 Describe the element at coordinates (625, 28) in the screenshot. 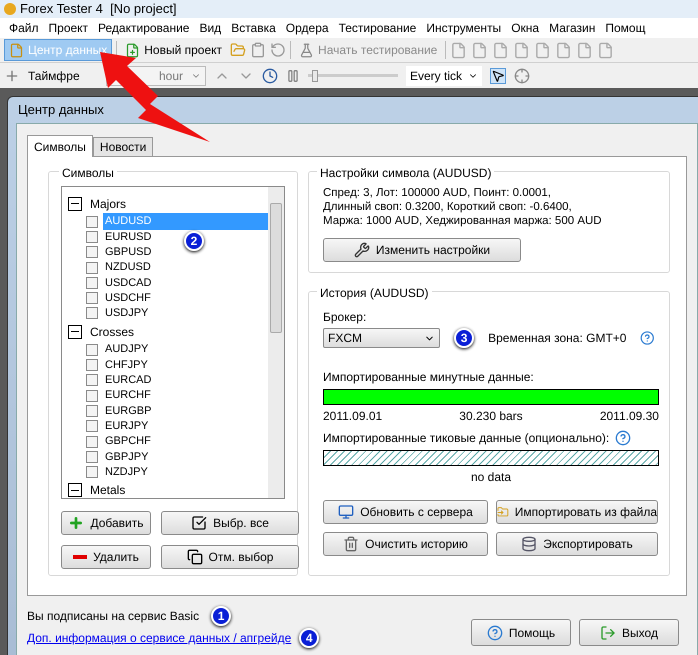

I see `menu-item: Помощ` at that location.